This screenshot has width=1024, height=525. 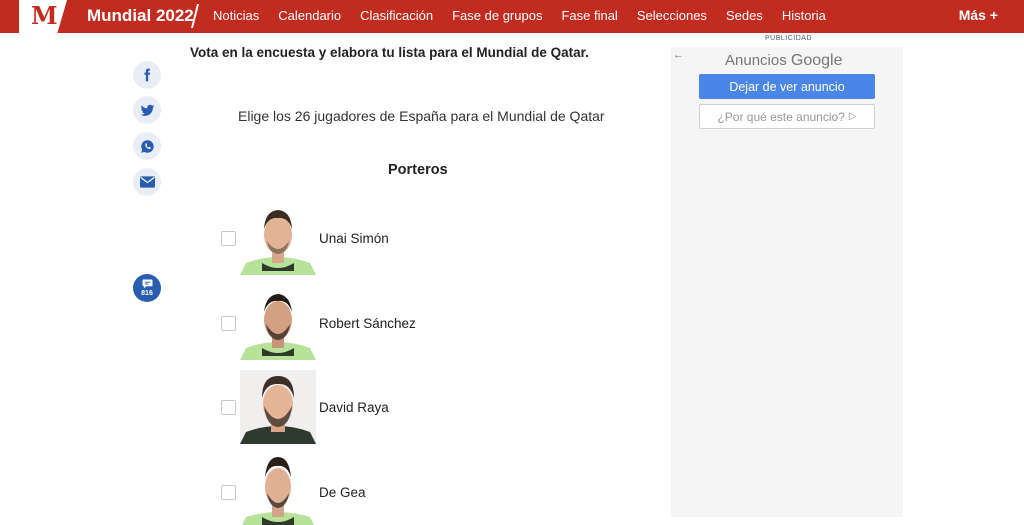 I want to click on player-row: Robert Sánchez, so click(x=371, y=326).